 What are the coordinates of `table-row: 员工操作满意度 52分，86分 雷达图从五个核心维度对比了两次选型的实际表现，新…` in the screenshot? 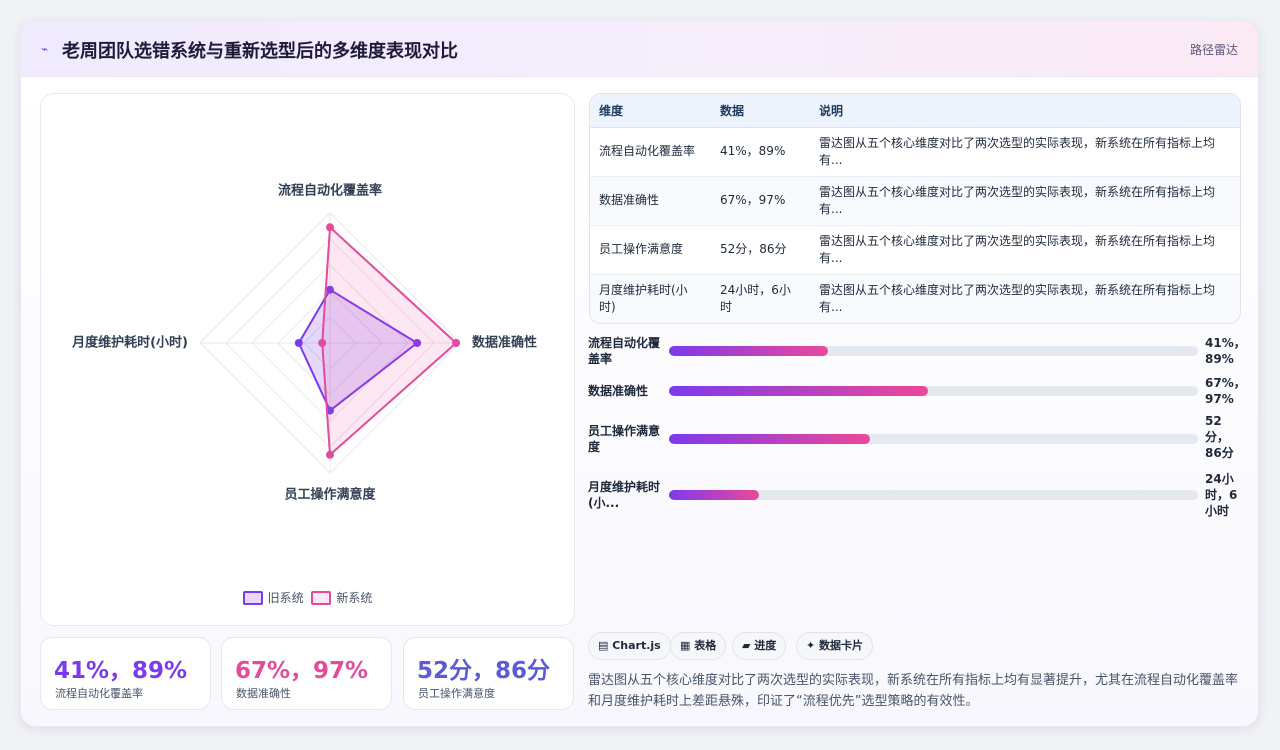 It's located at (915, 250).